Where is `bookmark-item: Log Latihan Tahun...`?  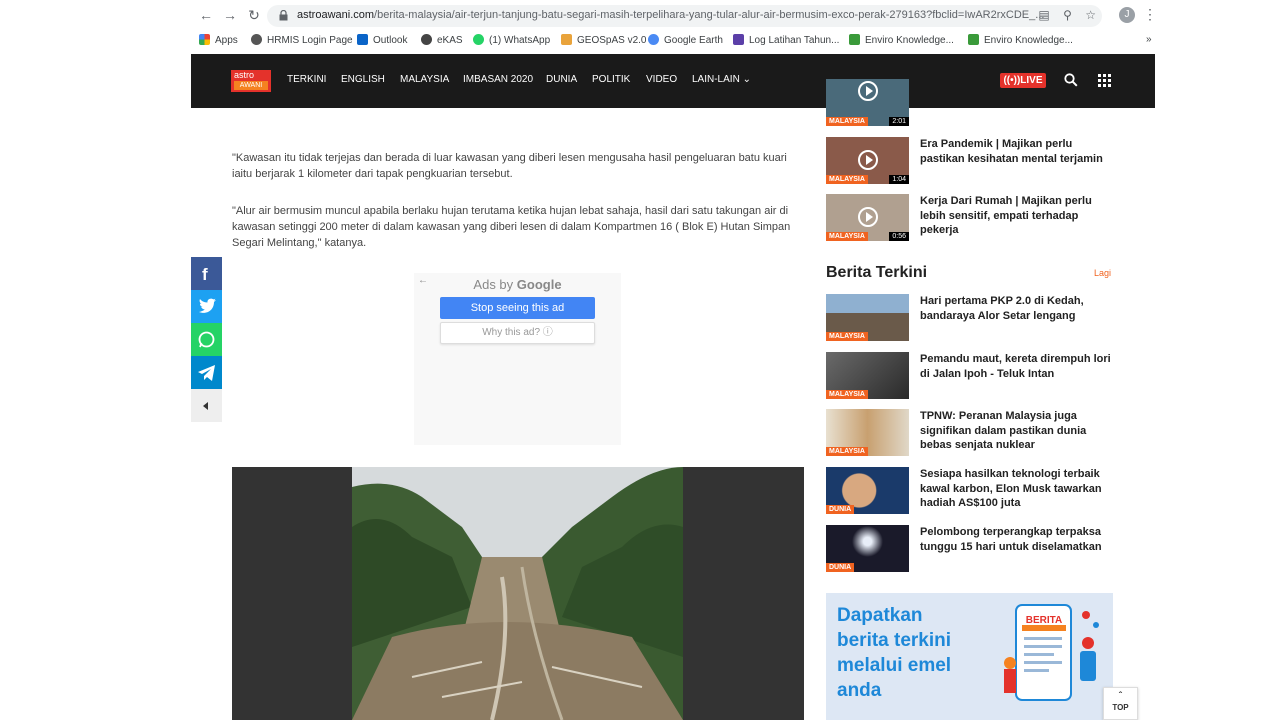 bookmark-item: Log Latihan Tahun... is located at coordinates (786, 40).